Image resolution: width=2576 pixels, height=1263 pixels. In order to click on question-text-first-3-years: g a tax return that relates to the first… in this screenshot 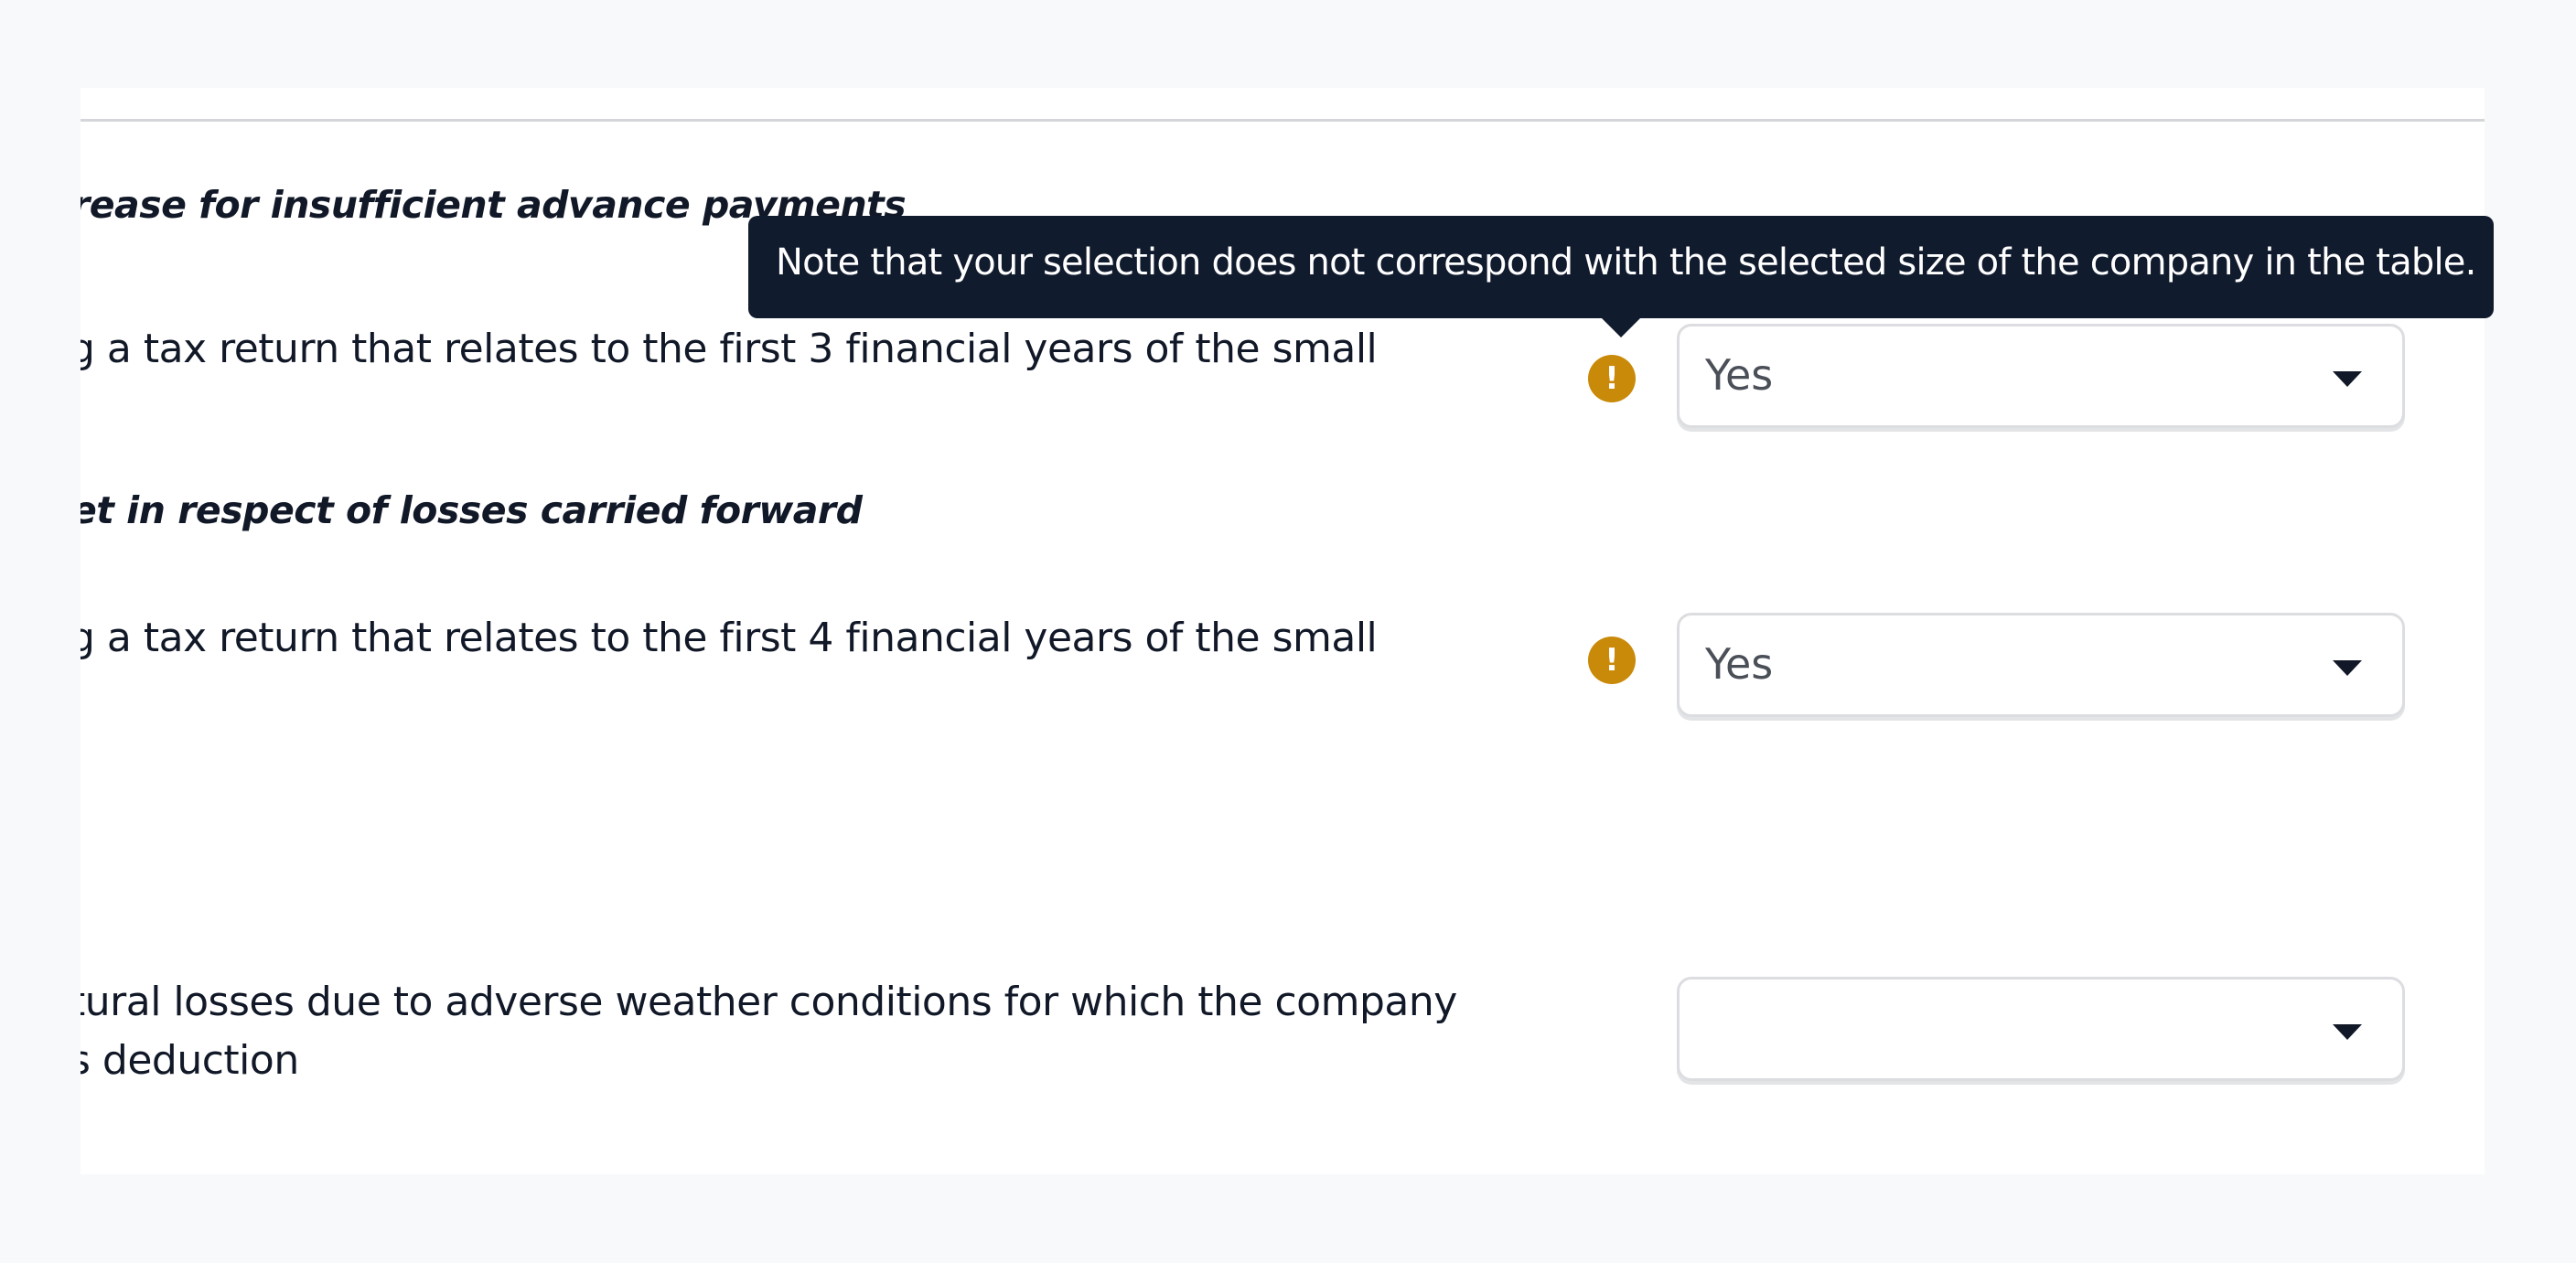, I will do `click(729, 349)`.